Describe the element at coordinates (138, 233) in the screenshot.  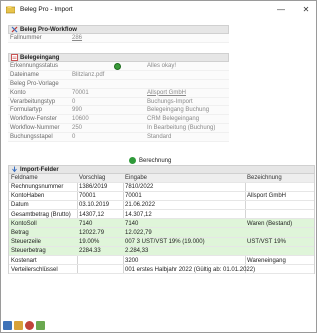
I see `cell-eingabe: 12.022,79` at that location.